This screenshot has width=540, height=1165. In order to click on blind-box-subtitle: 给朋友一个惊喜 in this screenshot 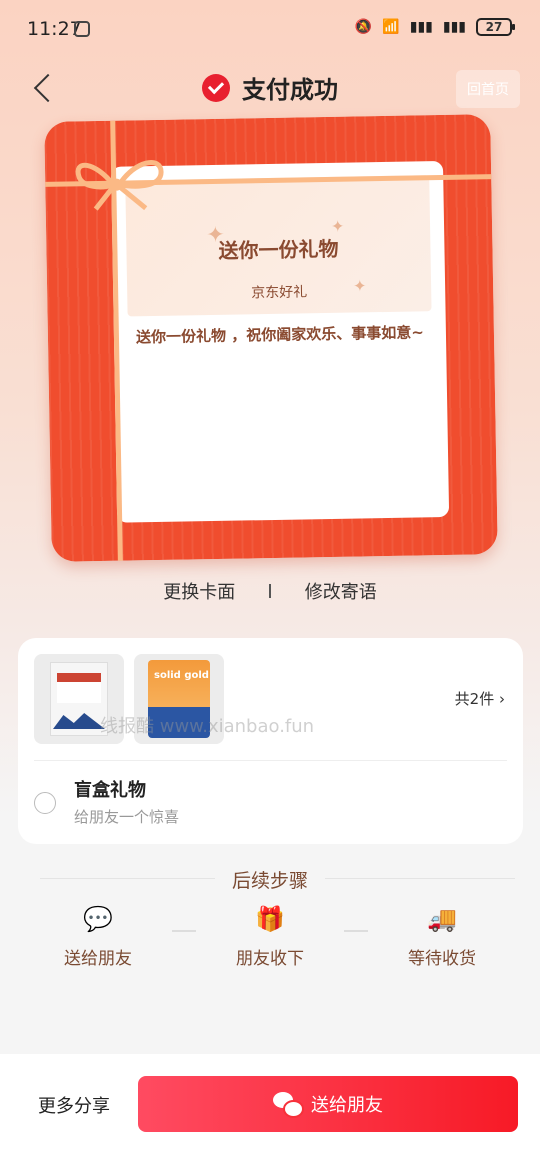, I will do `click(127, 817)`.